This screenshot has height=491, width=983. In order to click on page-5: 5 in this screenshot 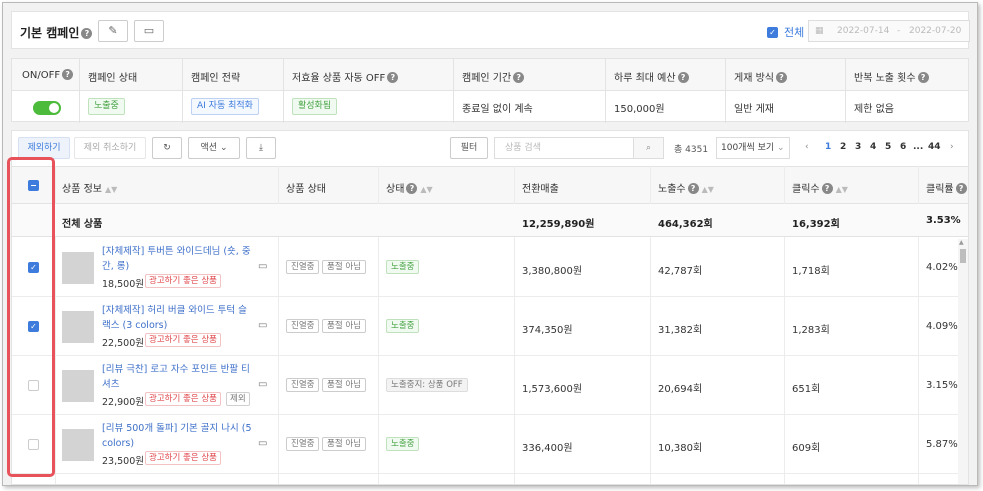, I will do `click(888, 147)`.